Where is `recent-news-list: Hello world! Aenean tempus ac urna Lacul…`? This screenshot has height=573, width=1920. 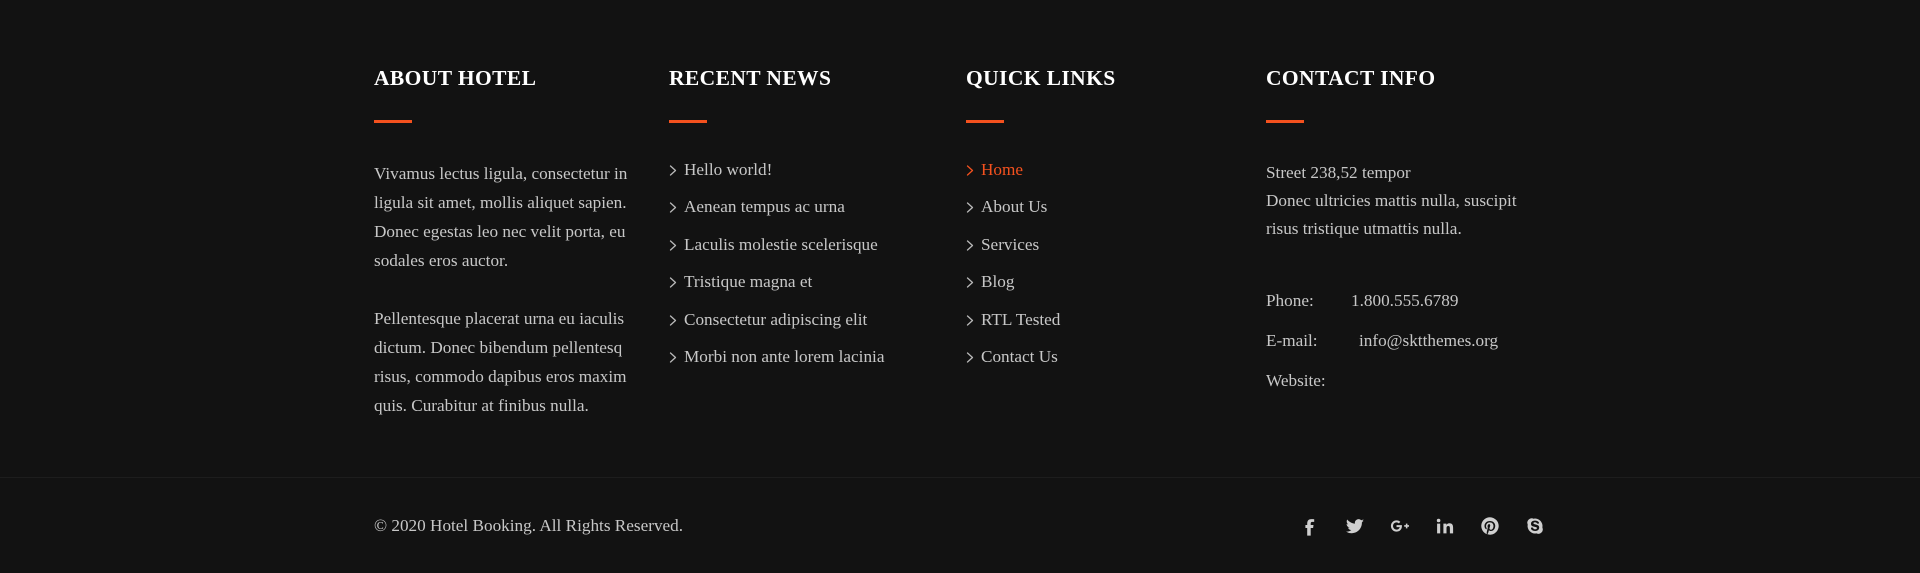 recent-news-list: Hello world! Aenean tempus ac urna Lacul… is located at coordinates (817, 264).